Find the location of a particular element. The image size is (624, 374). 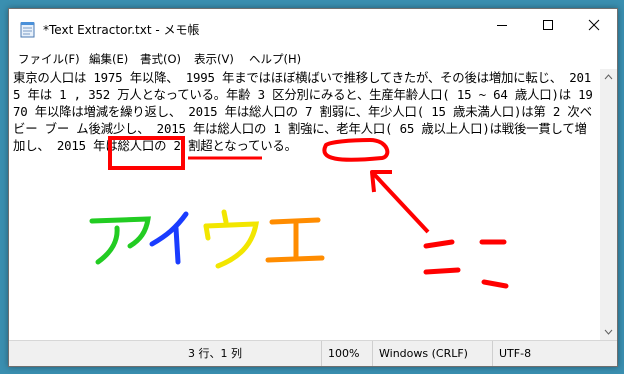

minimize-button is located at coordinates (502, 25).